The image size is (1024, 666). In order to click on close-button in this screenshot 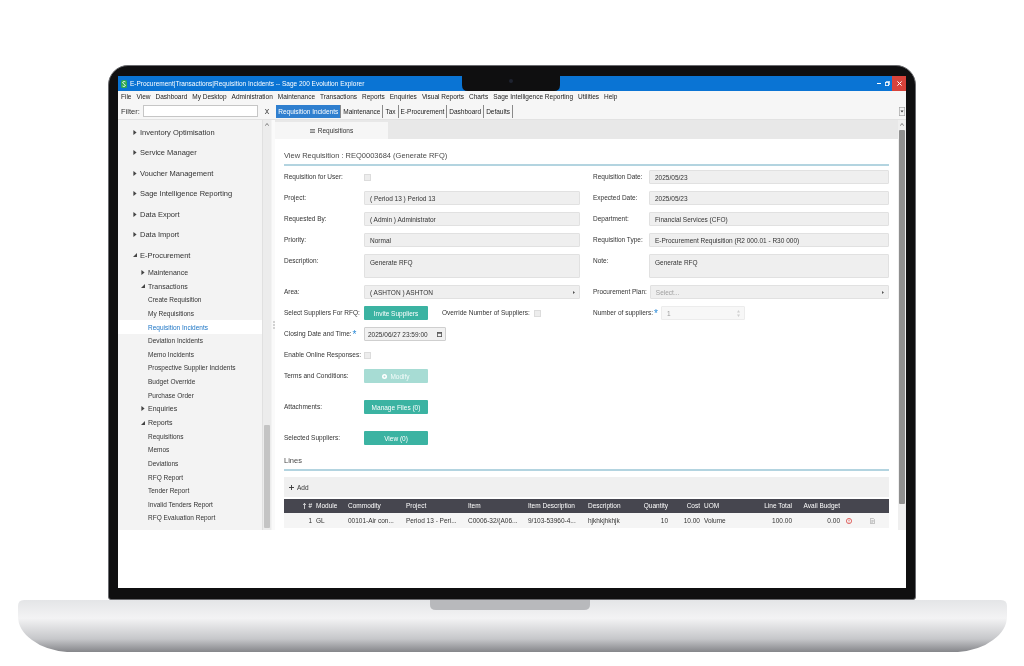, I will do `click(899, 83)`.